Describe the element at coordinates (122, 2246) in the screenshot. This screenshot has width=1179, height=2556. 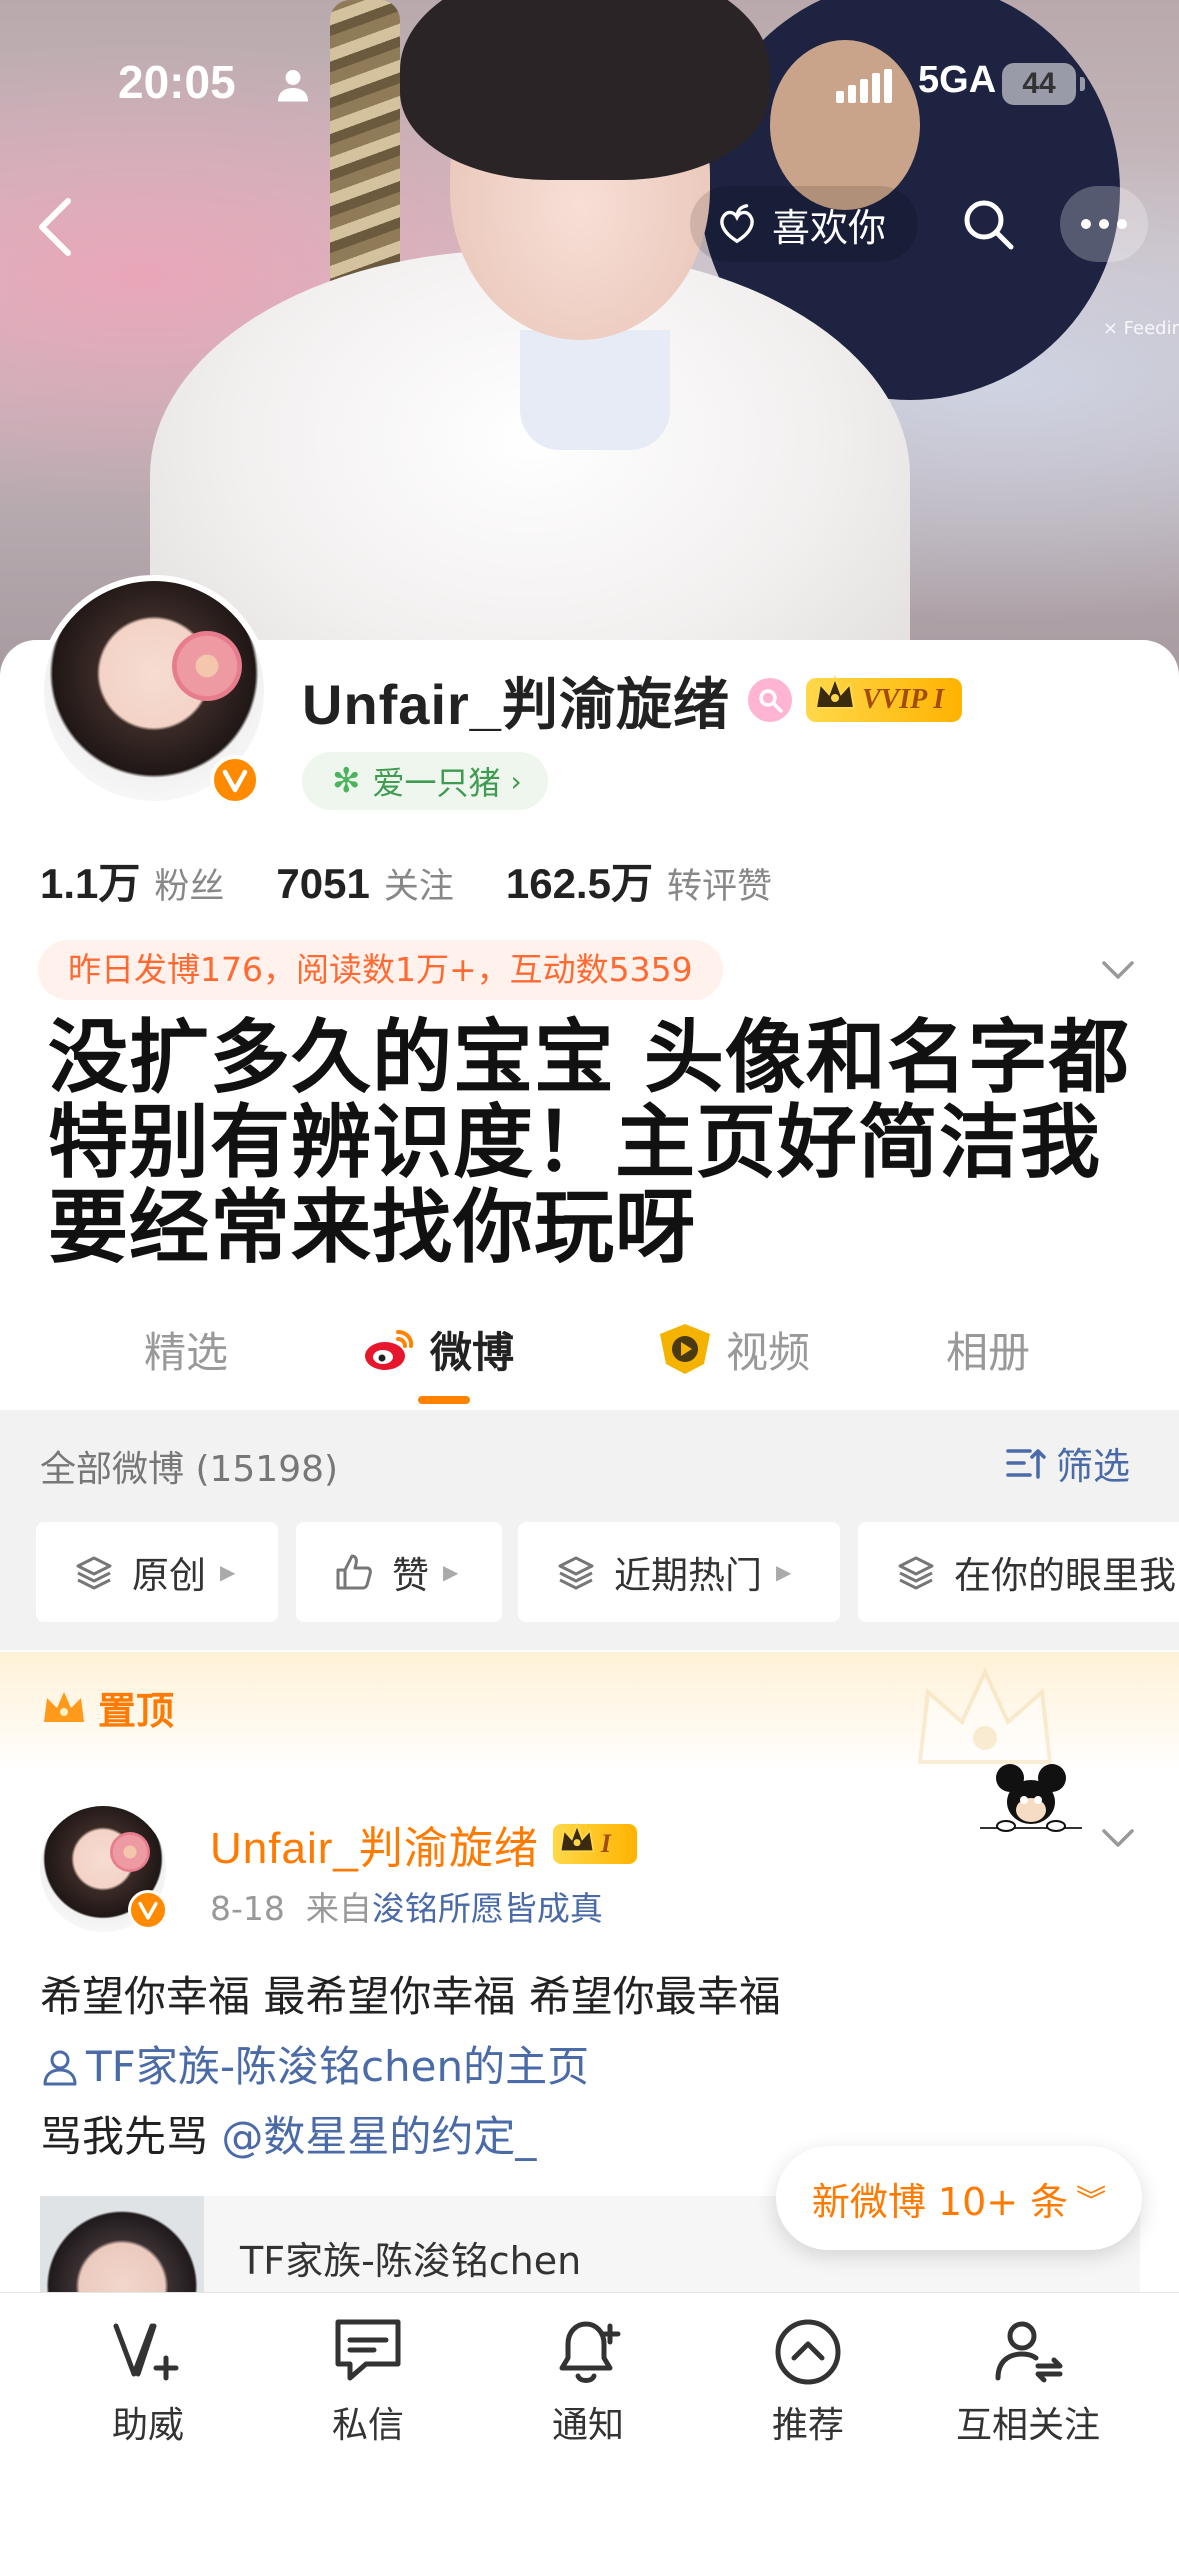
I see `embedded-thumbnail` at that location.